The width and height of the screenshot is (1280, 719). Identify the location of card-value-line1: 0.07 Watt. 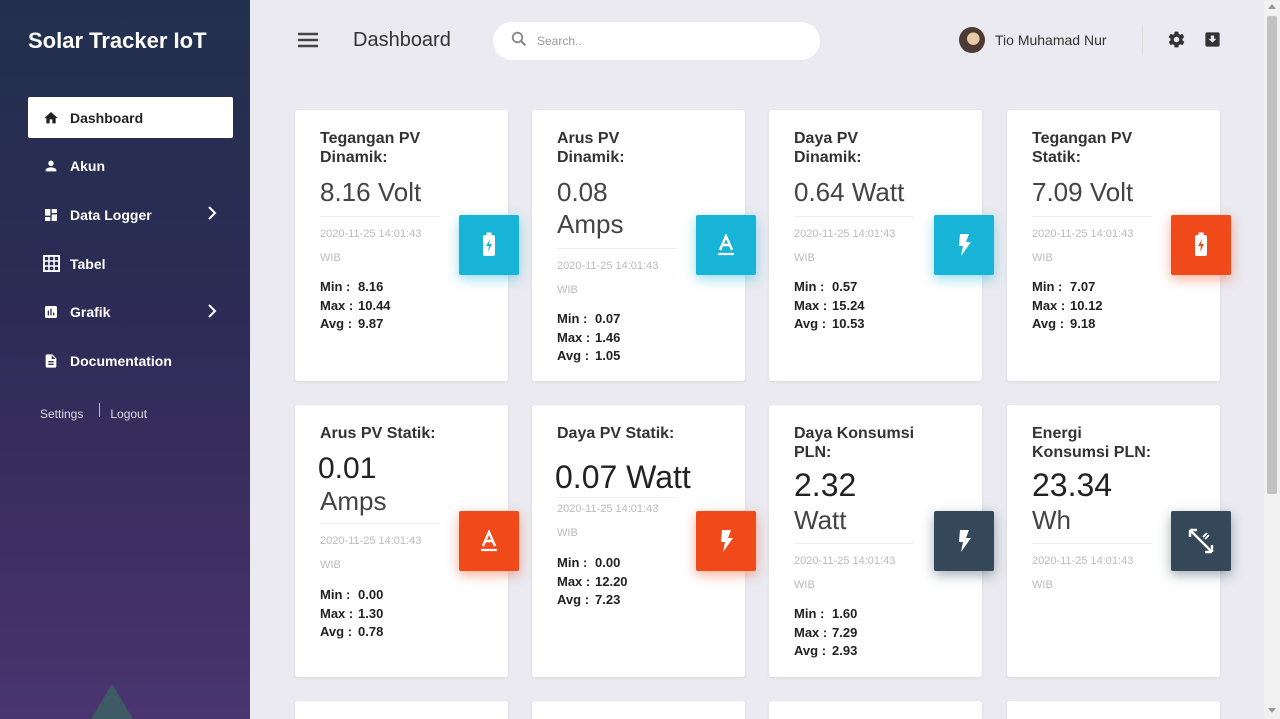
(623, 477).